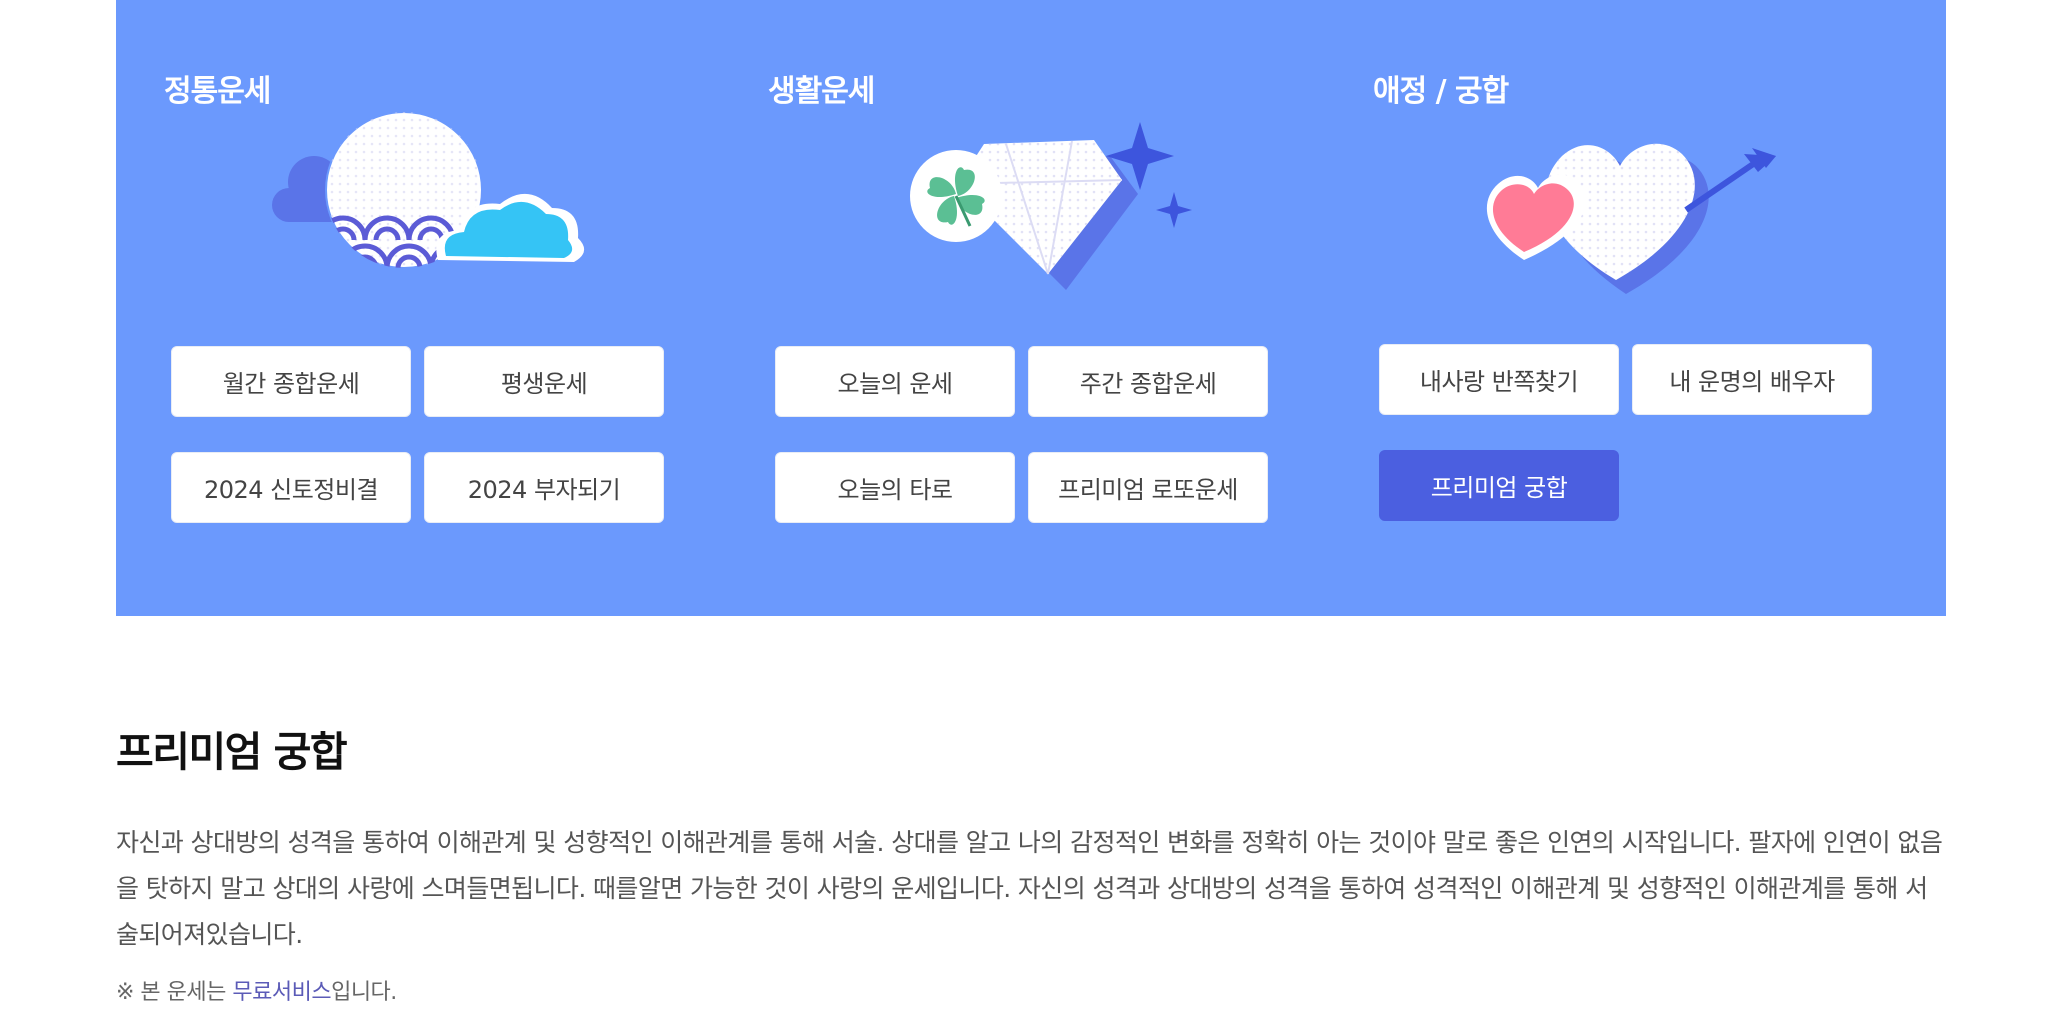 The width and height of the screenshot is (2046, 1020). Describe the element at coordinates (1752, 379) in the screenshot. I see `fortune-button-destined-spouse: 내 운명의 배우자` at that location.